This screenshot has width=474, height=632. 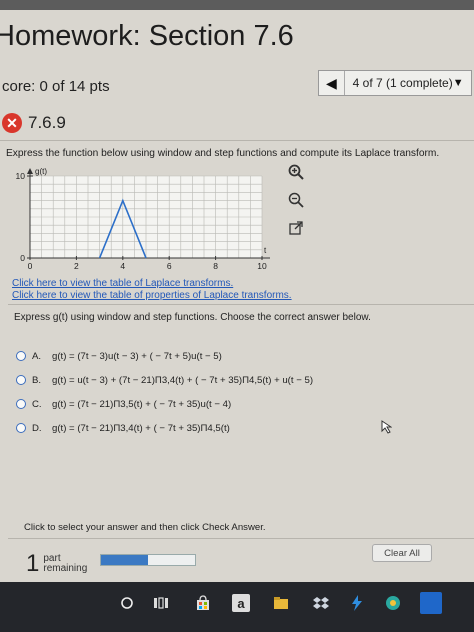 I want to click on remaining-label-line2: remaining, so click(x=65, y=568).